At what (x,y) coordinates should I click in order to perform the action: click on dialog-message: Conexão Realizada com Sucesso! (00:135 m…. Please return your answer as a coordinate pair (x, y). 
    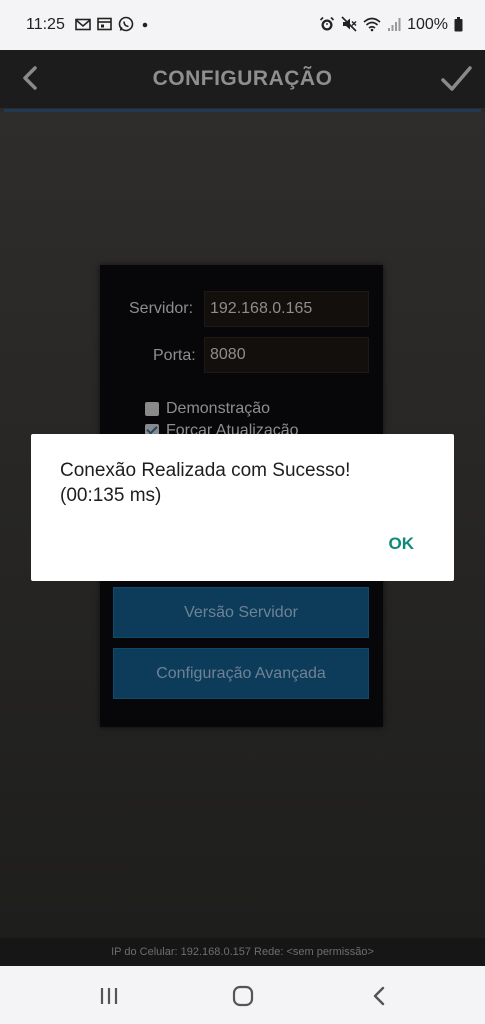
    Looking at the image, I should click on (245, 483).